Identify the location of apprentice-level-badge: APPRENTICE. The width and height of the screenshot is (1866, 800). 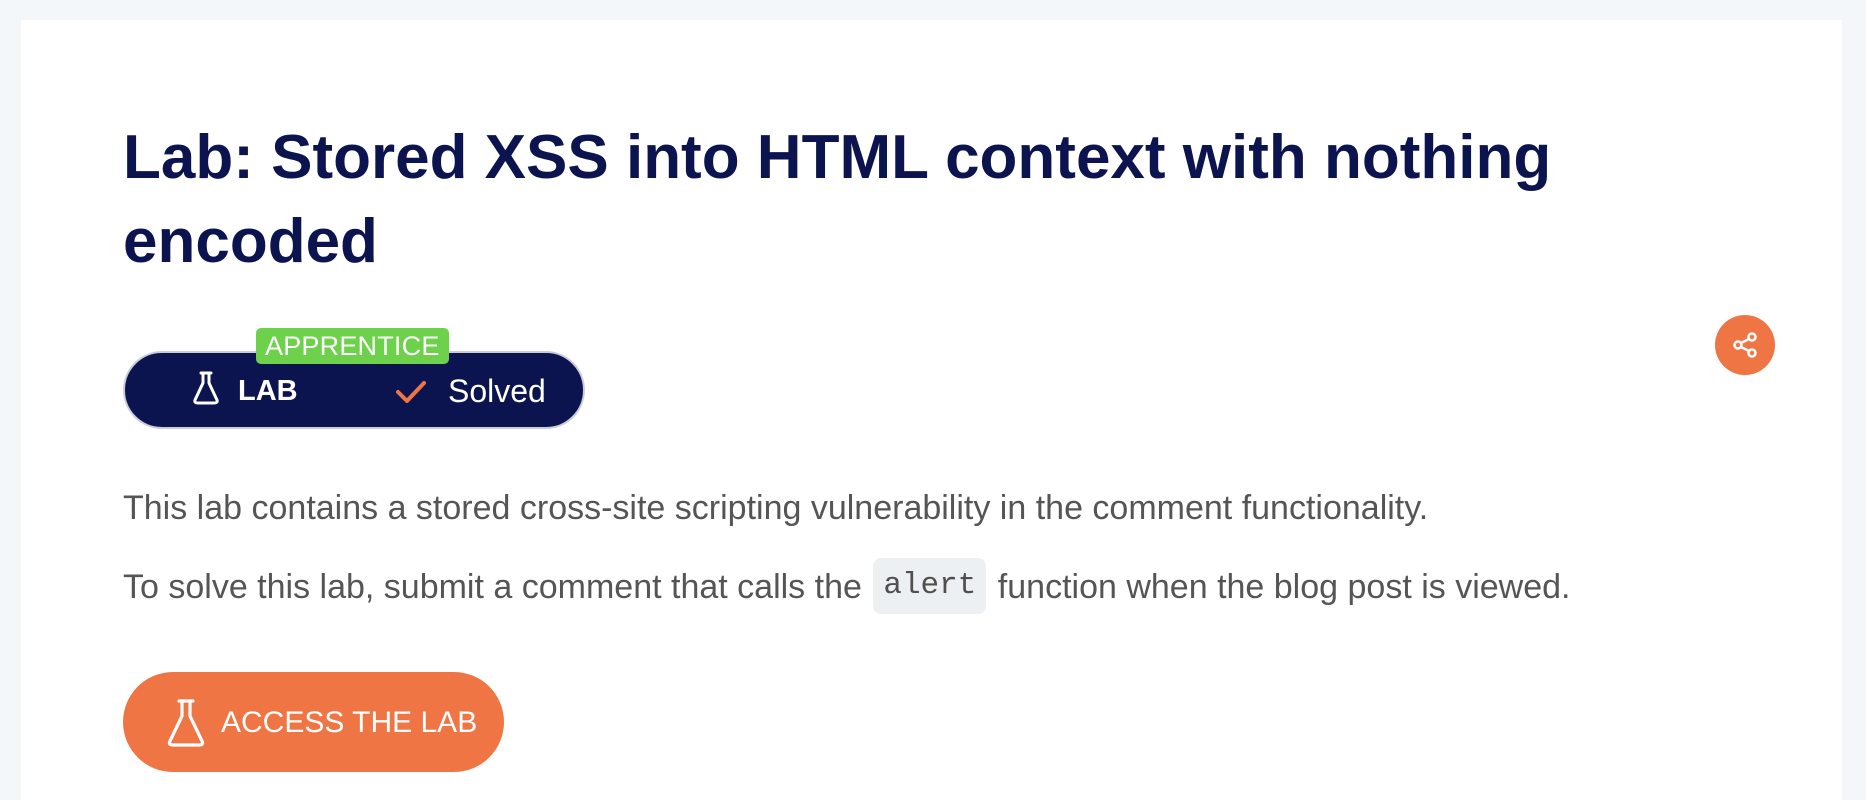
(352, 346).